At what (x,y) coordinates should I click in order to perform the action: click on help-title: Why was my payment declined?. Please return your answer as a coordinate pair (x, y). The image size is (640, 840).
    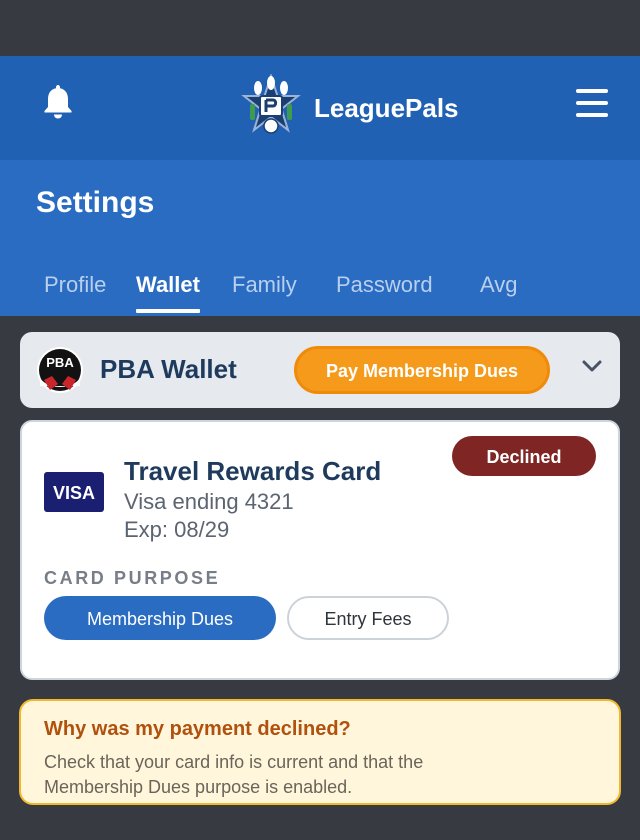
    Looking at the image, I should click on (197, 729).